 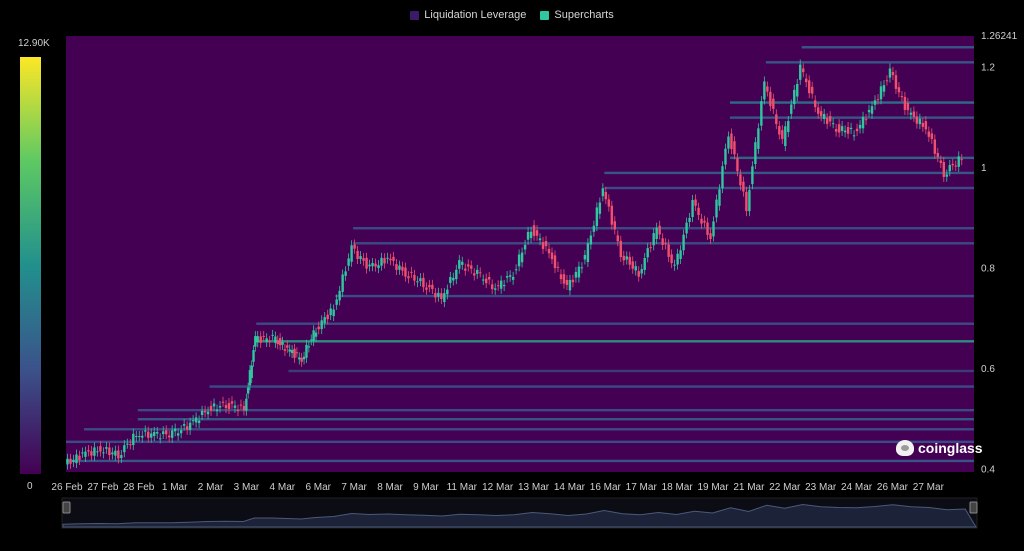 What do you see at coordinates (950, 448) in the screenshot?
I see `watermark-text: coinglass` at bounding box center [950, 448].